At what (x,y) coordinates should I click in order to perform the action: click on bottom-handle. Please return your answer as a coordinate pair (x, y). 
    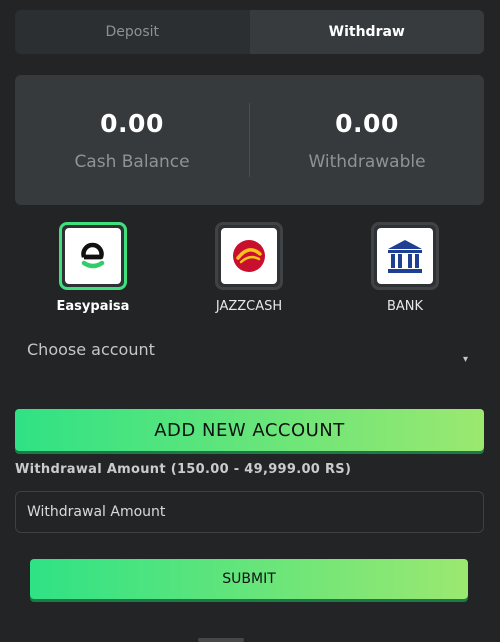
    Looking at the image, I should click on (221, 640).